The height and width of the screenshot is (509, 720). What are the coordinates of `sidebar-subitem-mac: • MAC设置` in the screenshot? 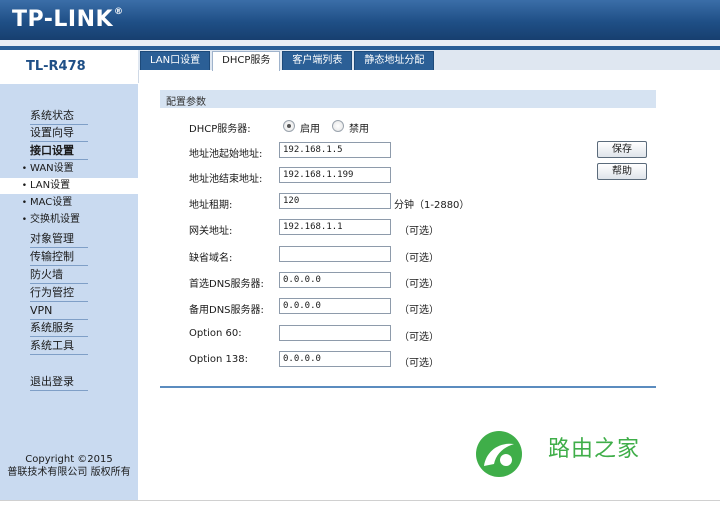 It's located at (69, 203).